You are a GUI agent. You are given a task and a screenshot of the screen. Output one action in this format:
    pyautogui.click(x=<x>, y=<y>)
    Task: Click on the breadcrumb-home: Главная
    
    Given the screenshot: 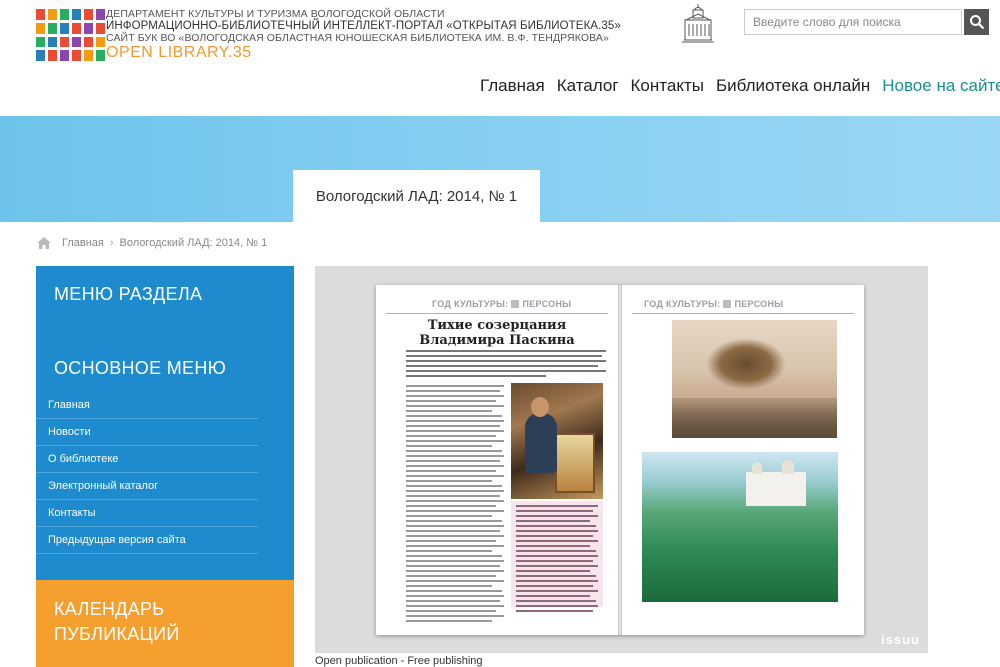 What is the action you would take?
    pyautogui.click(x=83, y=243)
    